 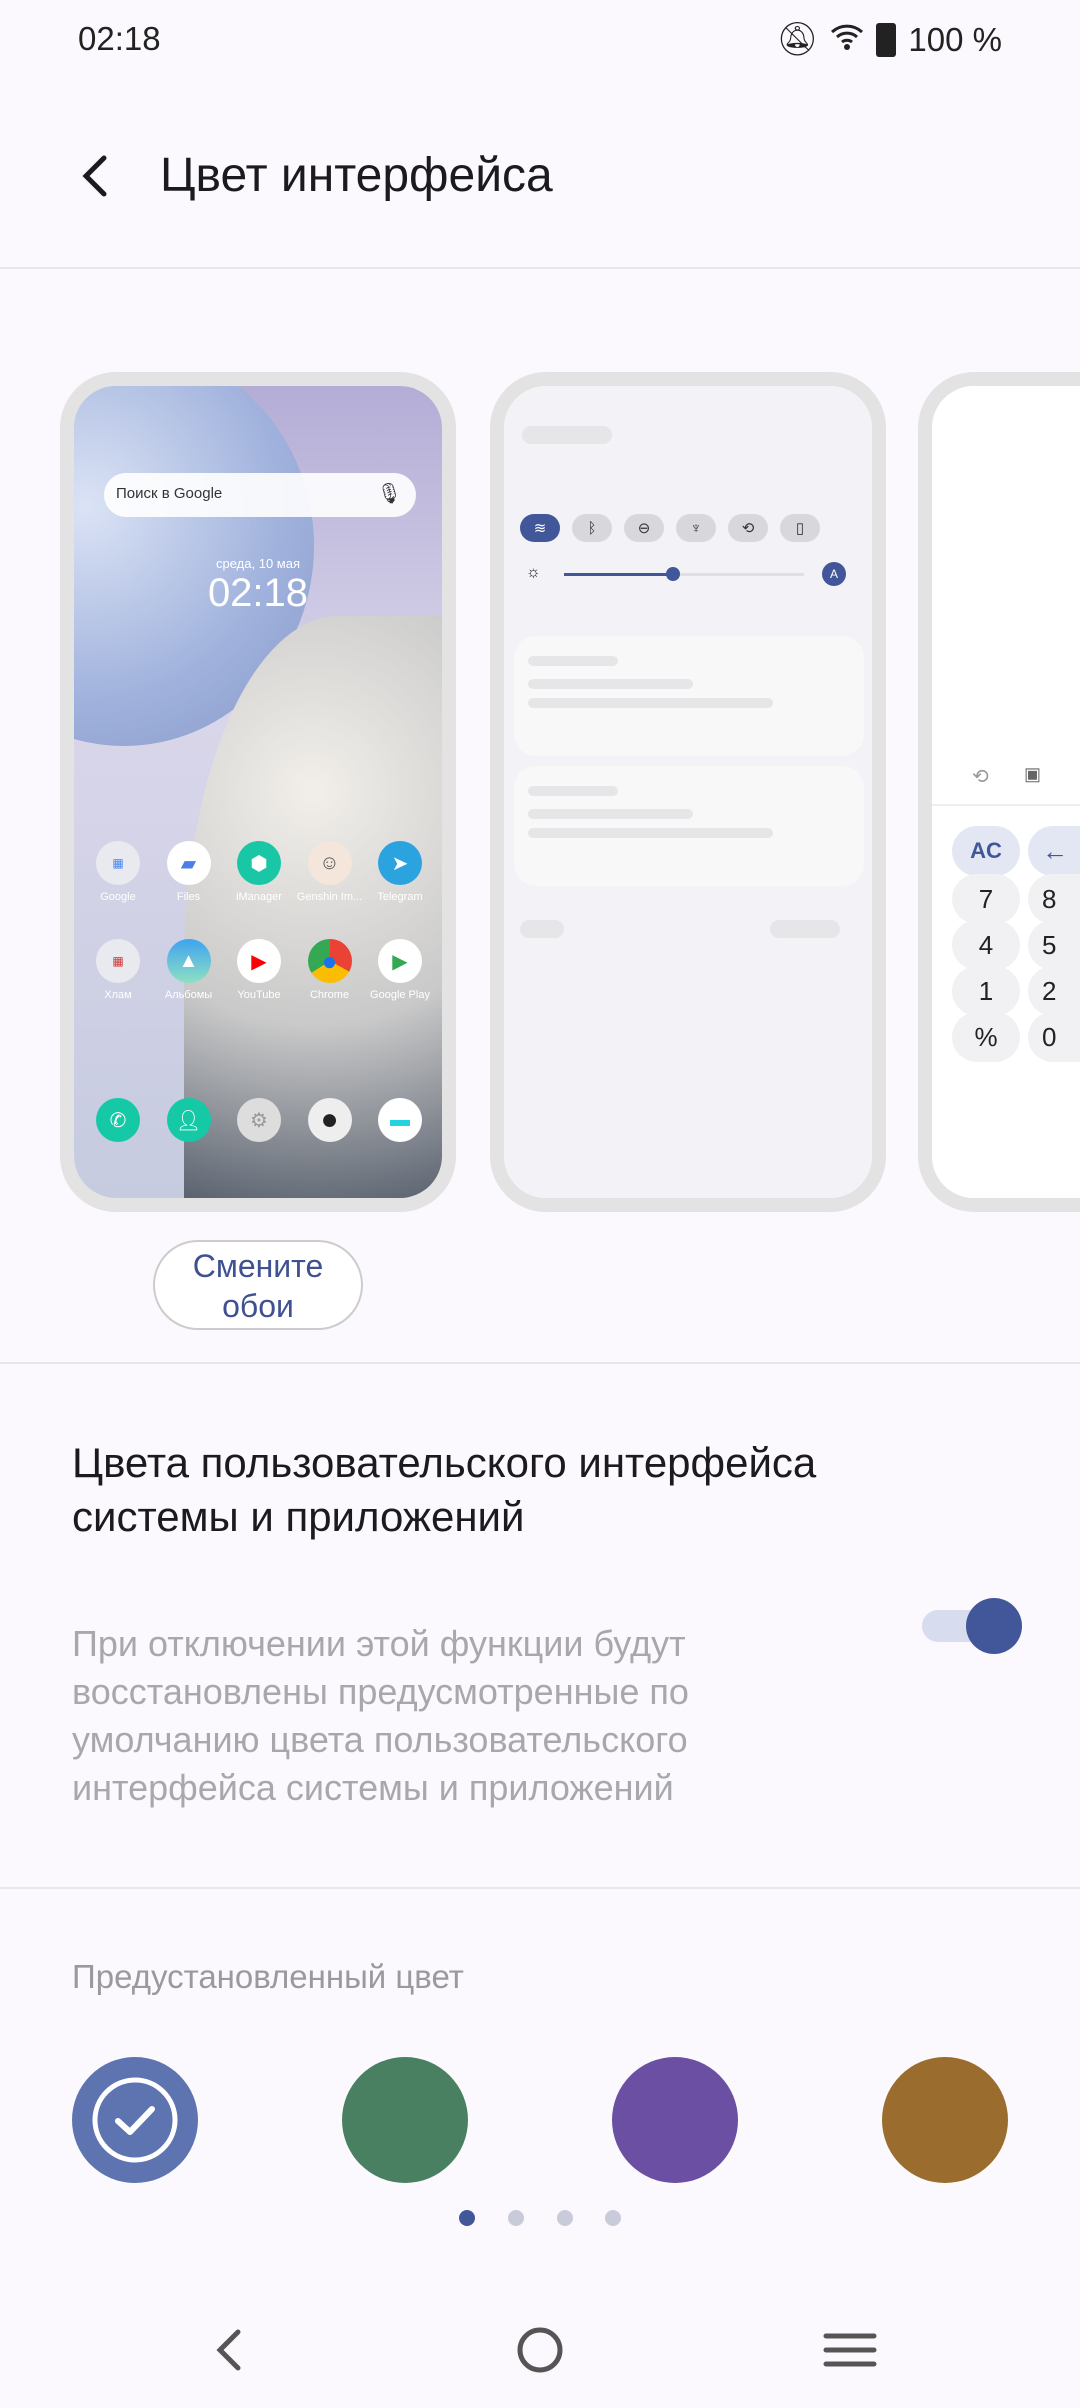 I want to click on color-swatch-green, so click(x=405, y=2120).